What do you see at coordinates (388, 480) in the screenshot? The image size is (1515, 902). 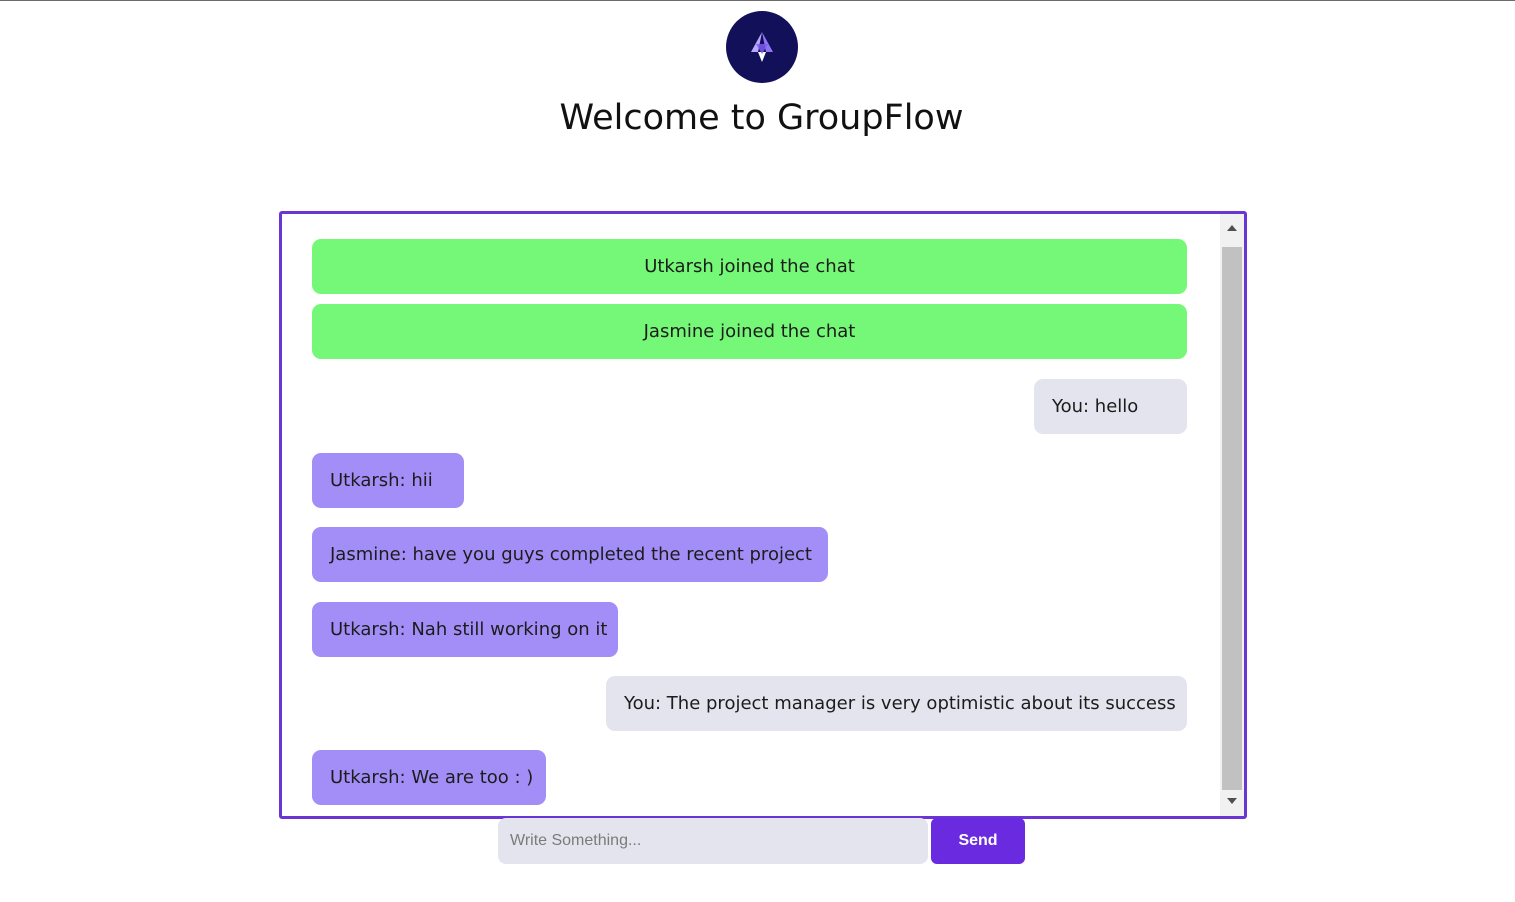 I see `incoming-message: Utkarsh: hii` at bounding box center [388, 480].